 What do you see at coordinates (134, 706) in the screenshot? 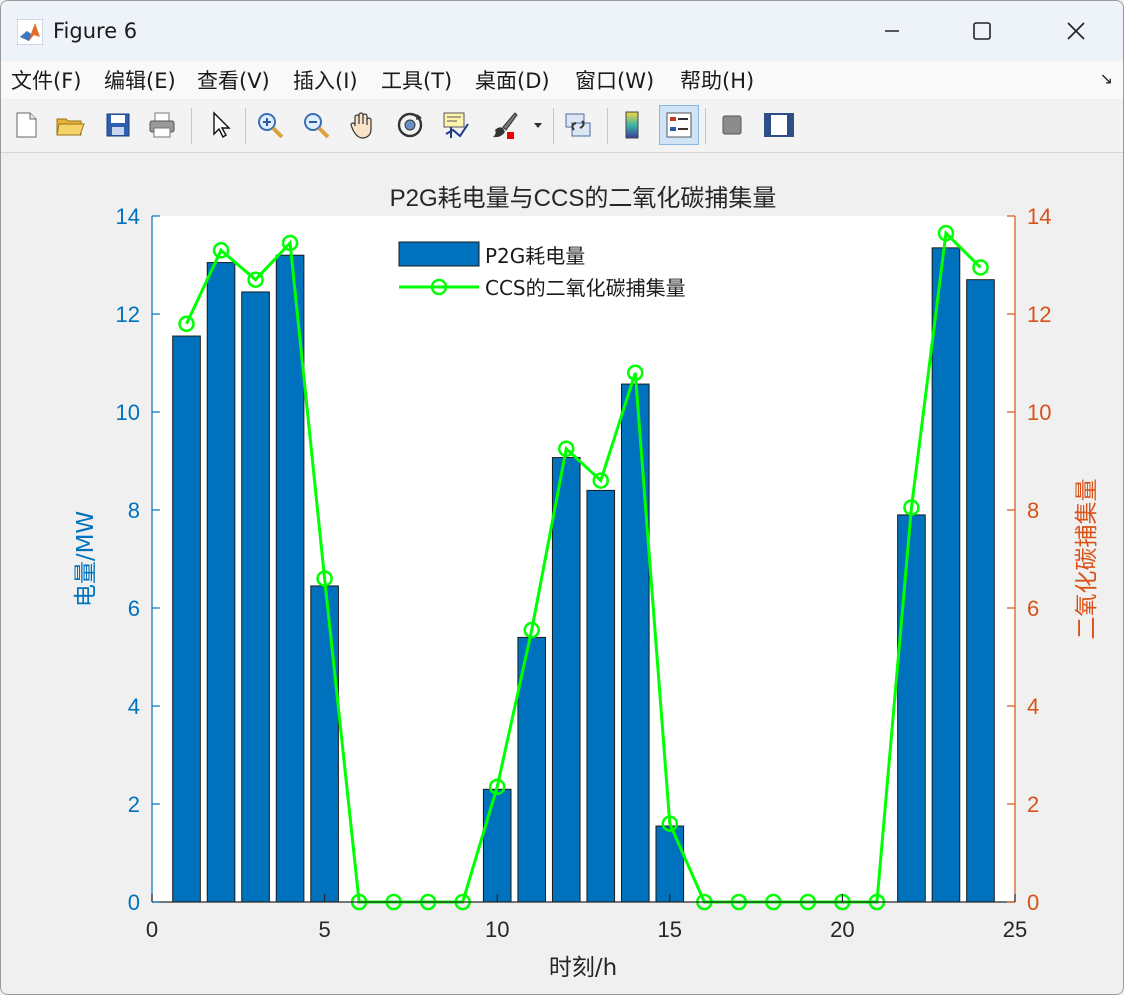
I see `y-left-tick-label: 4` at bounding box center [134, 706].